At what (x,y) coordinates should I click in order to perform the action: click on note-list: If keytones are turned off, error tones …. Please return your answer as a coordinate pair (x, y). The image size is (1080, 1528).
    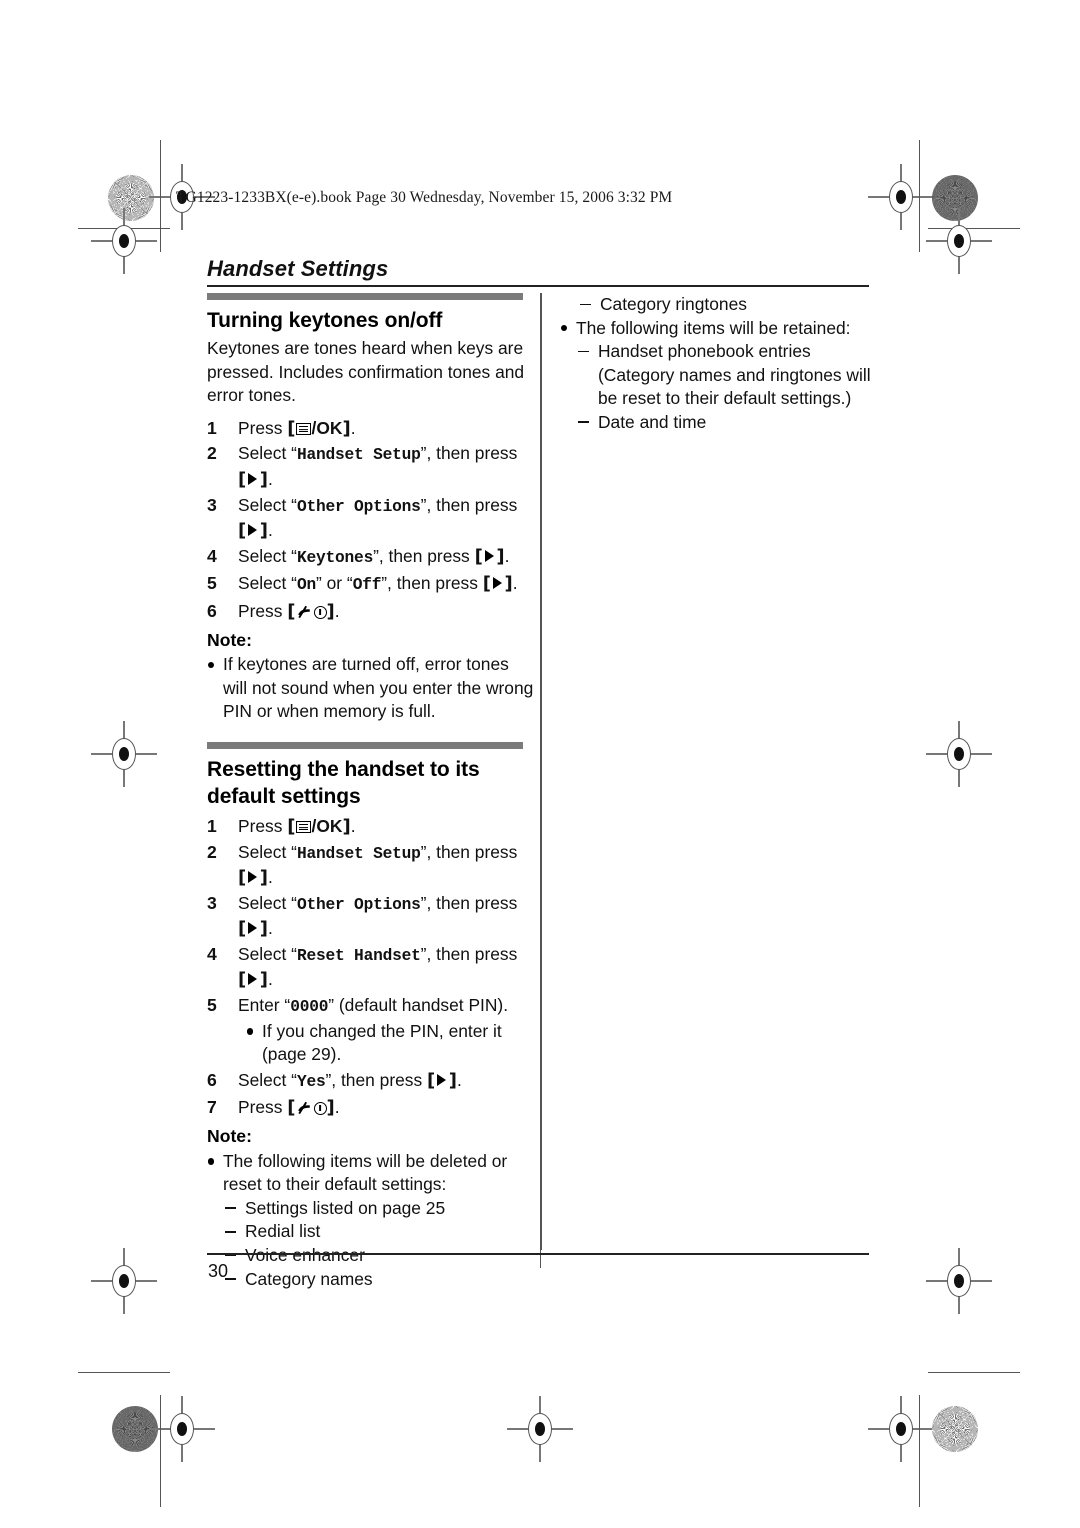
    Looking at the image, I should click on (372, 688).